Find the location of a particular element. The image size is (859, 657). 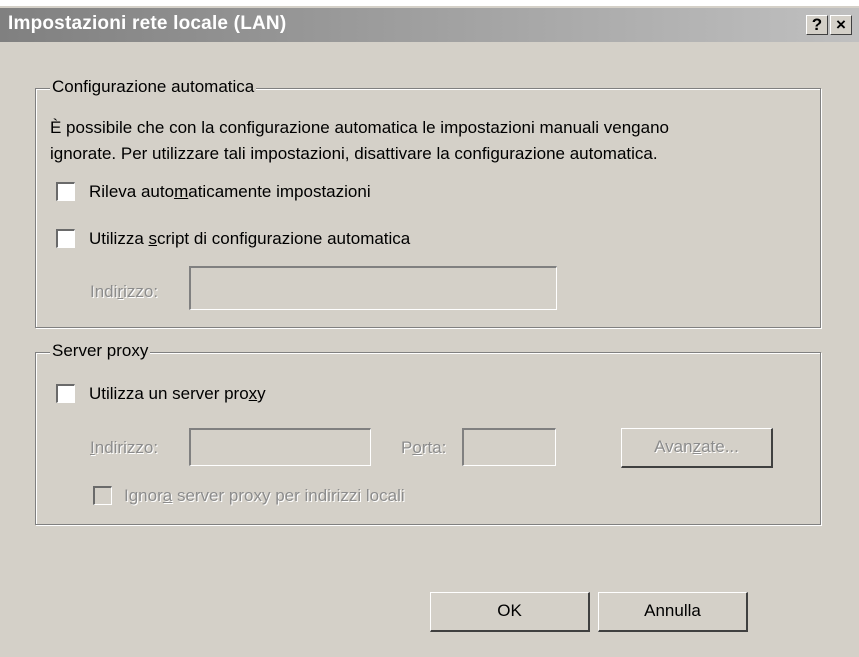

proxy-address-input is located at coordinates (280, 447).